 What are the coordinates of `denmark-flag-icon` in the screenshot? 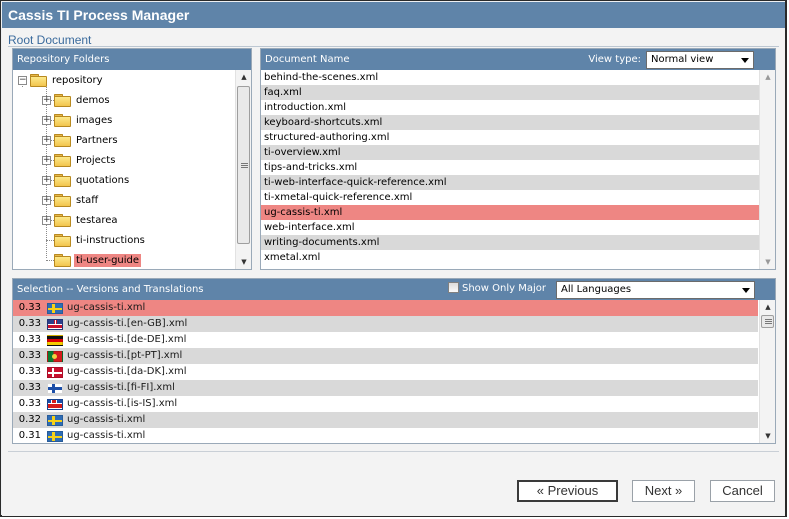 It's located at (55, 372).